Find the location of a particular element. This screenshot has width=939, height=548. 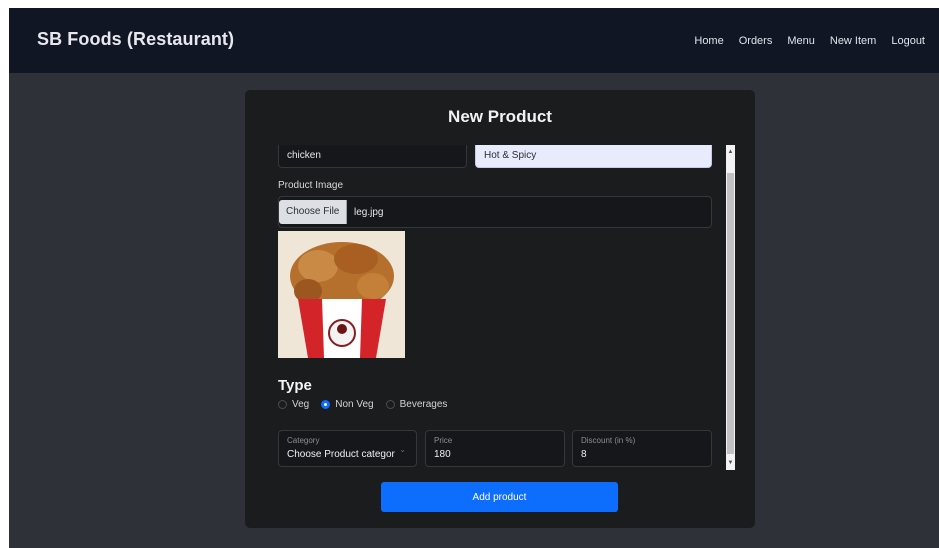

radio-beverages is located at coordinates (390, 404).